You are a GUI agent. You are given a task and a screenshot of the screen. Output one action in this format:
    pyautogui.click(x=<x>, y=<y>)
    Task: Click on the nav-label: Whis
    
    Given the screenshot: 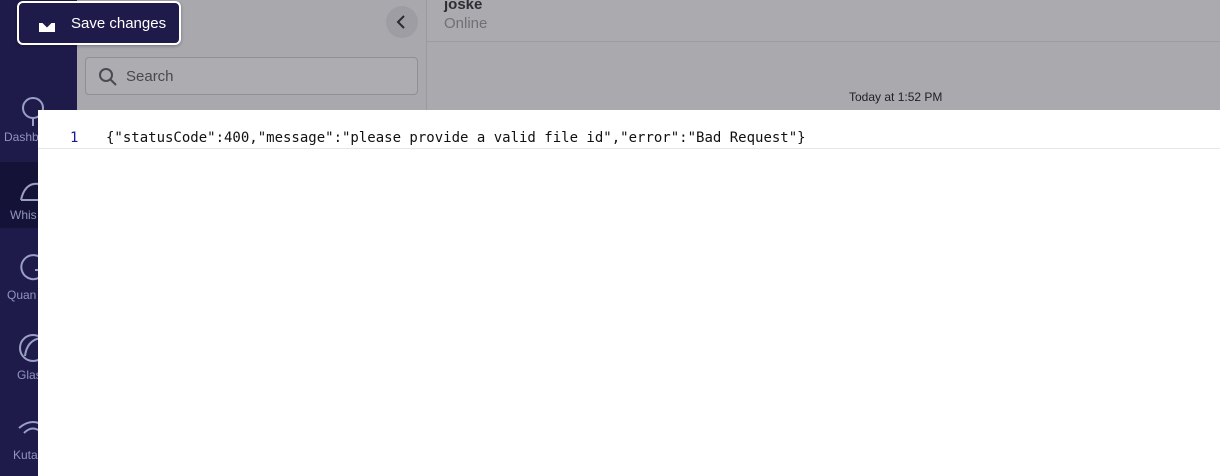 What is the action you would take?
    pyautogui.click(x=23, y=215)
    